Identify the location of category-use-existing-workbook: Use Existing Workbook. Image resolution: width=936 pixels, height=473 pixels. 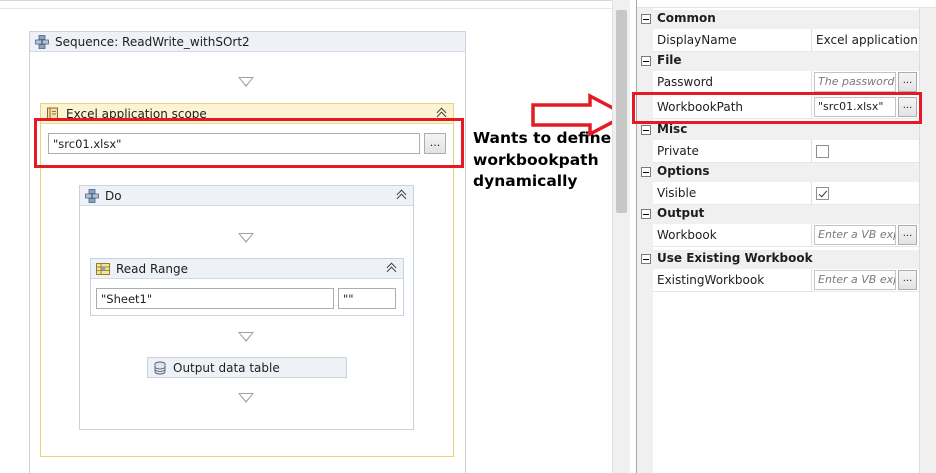
(778, 259).